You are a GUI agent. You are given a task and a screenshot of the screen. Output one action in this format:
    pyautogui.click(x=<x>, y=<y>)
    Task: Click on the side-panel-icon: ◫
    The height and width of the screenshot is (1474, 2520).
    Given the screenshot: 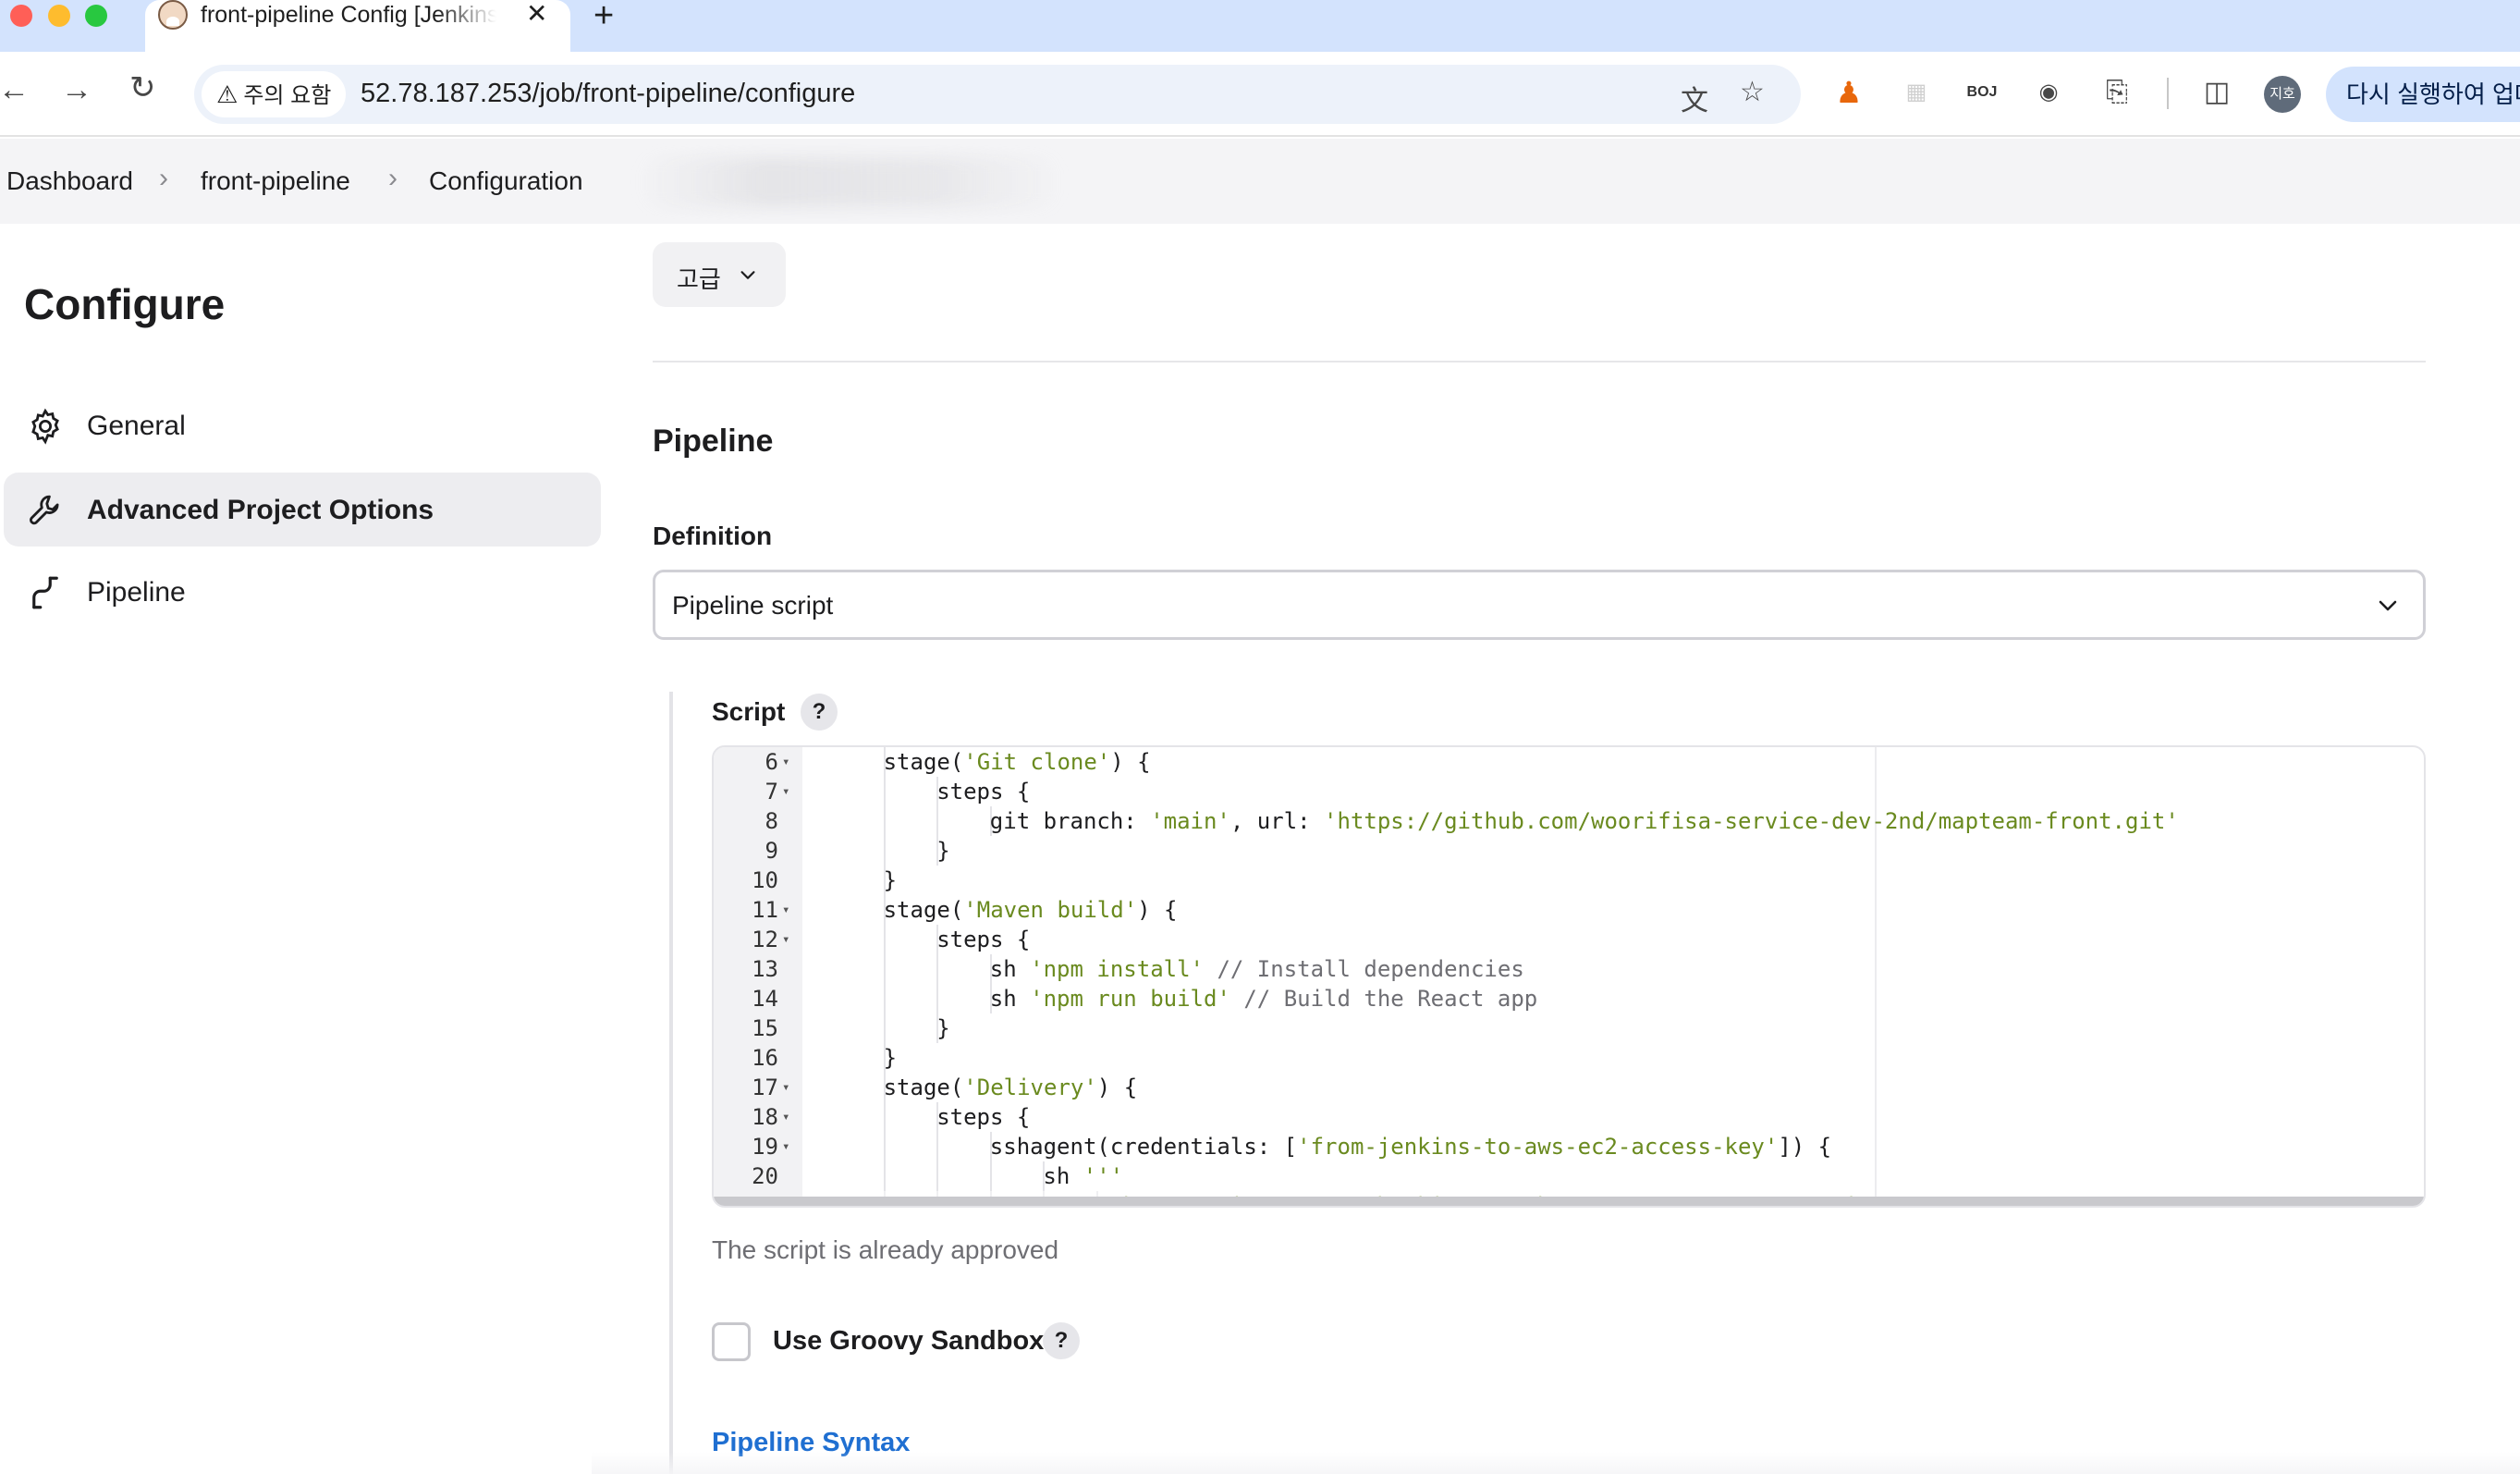 What is the action you would take?
    pyautogui.click(x=2216, y=92)
    